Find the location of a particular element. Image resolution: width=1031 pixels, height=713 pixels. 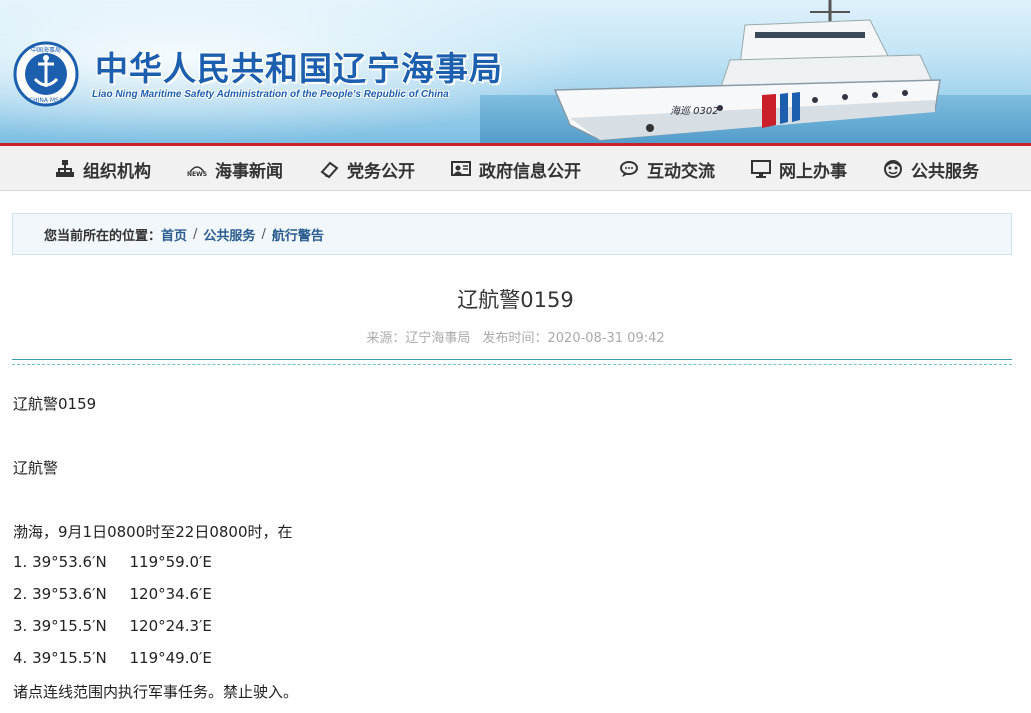

nav-item-interaction: 互动交流 is located at coordinates (667, 169).